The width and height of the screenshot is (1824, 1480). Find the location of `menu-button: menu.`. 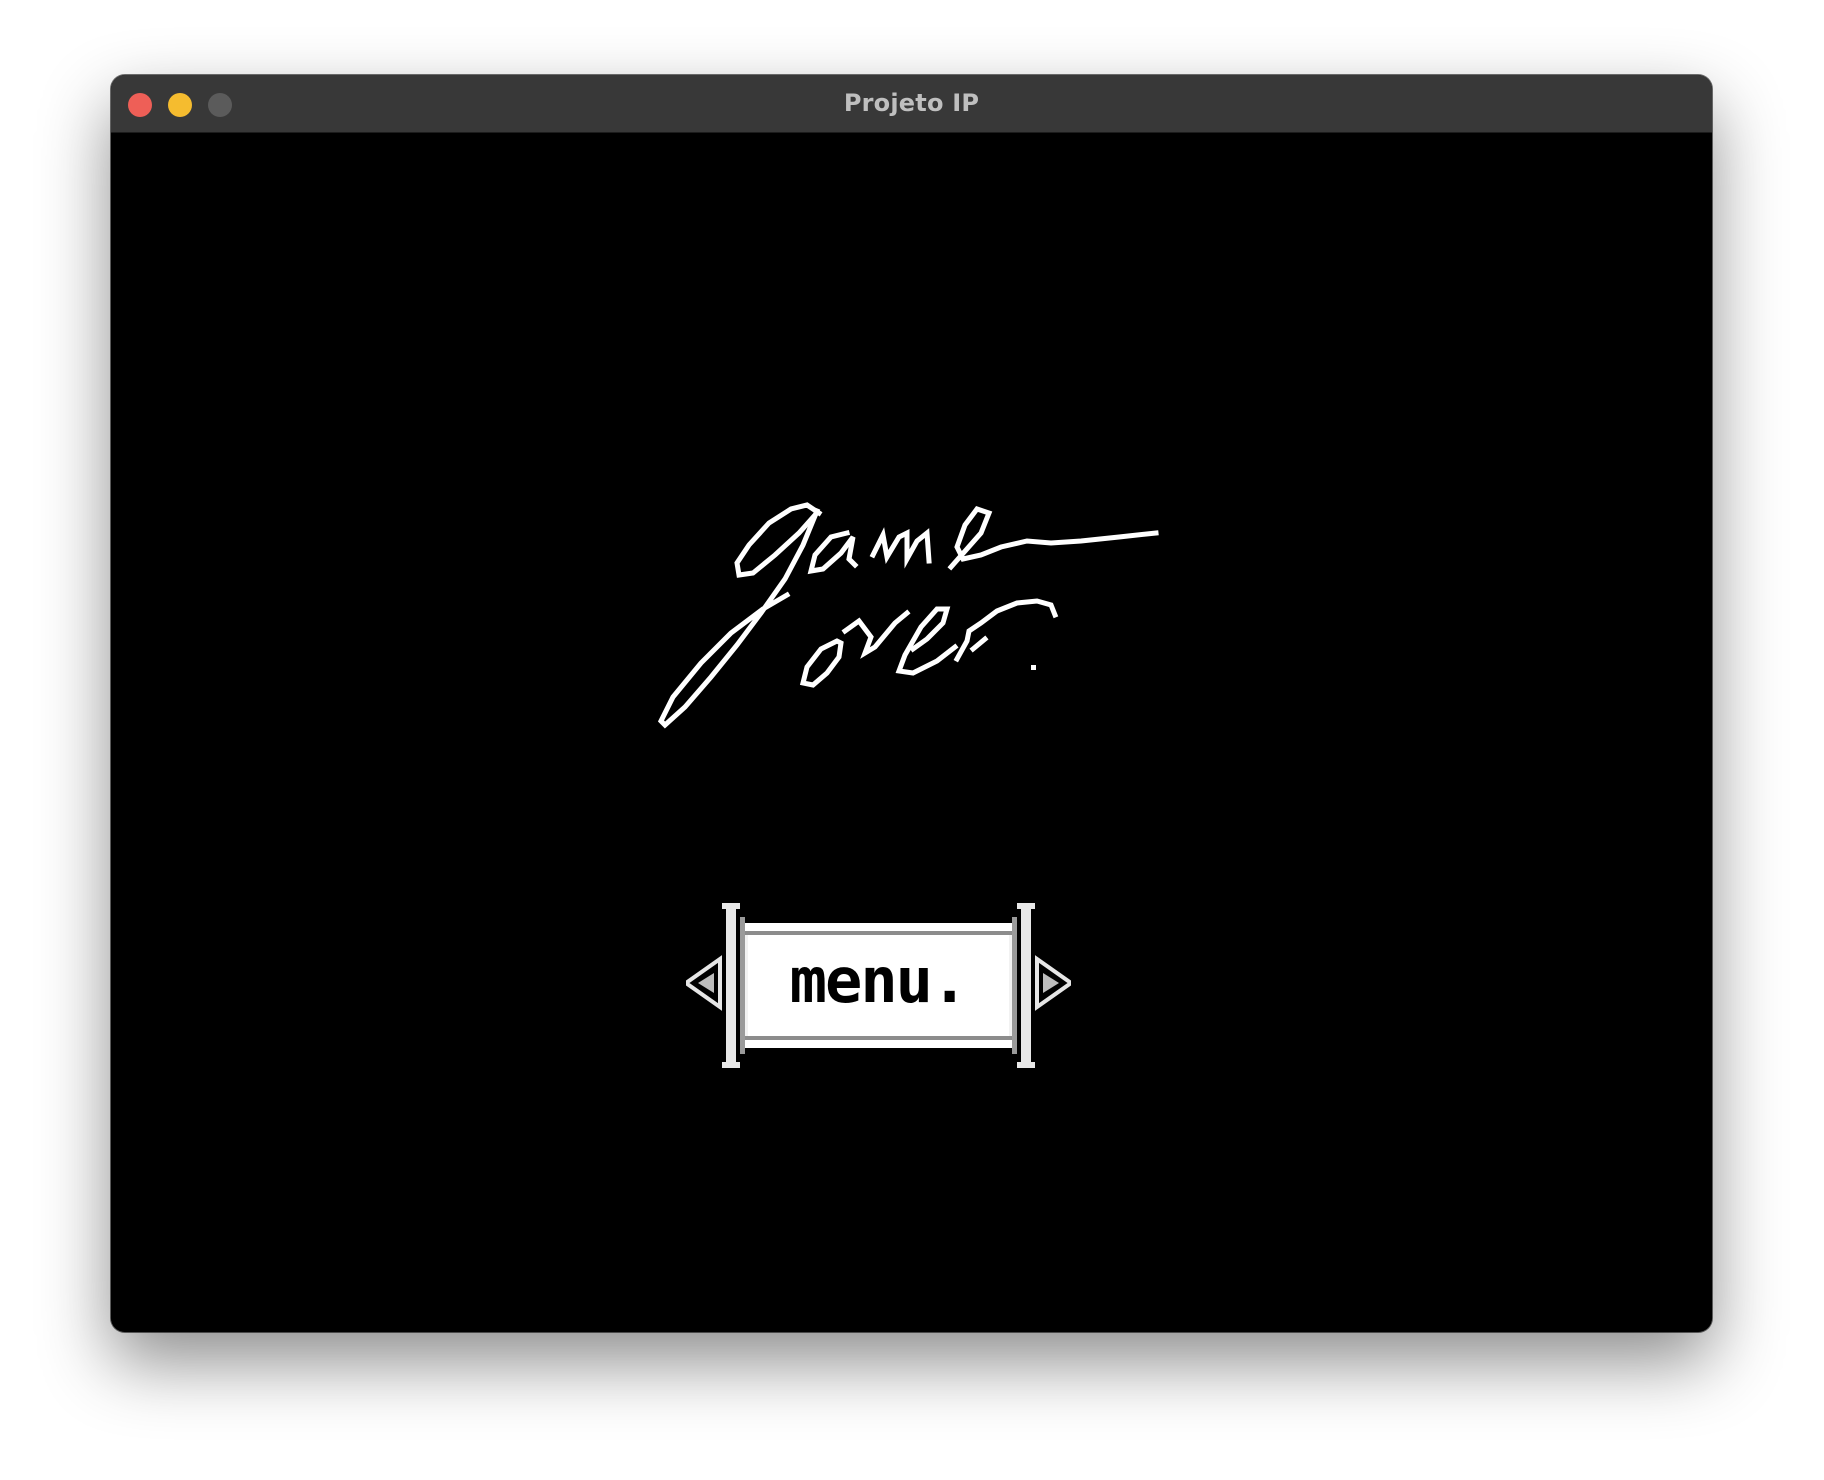

menu-button: menu. is located at coordinates (878, 985).